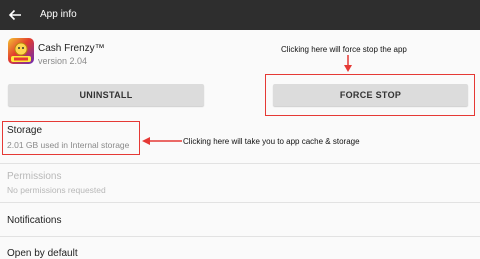  Describe the element at coordinates (56, 190) in the screenshot. I see `permissions-subtitle: No permissions requested` at that location.